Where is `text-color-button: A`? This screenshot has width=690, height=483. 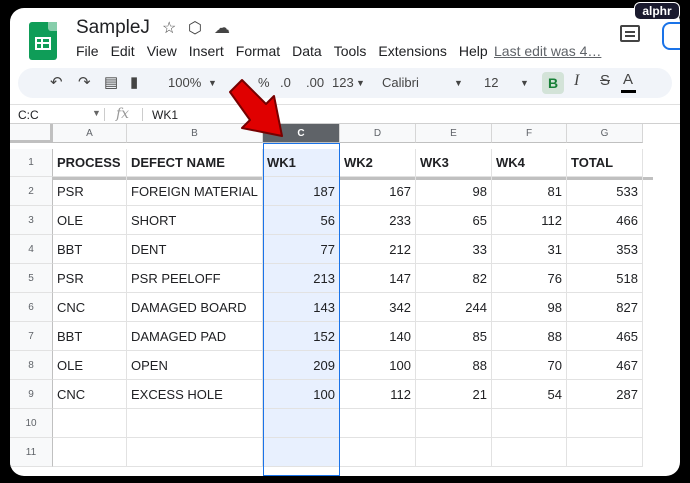 text-color-button: A is located at coordinates (628, 80).